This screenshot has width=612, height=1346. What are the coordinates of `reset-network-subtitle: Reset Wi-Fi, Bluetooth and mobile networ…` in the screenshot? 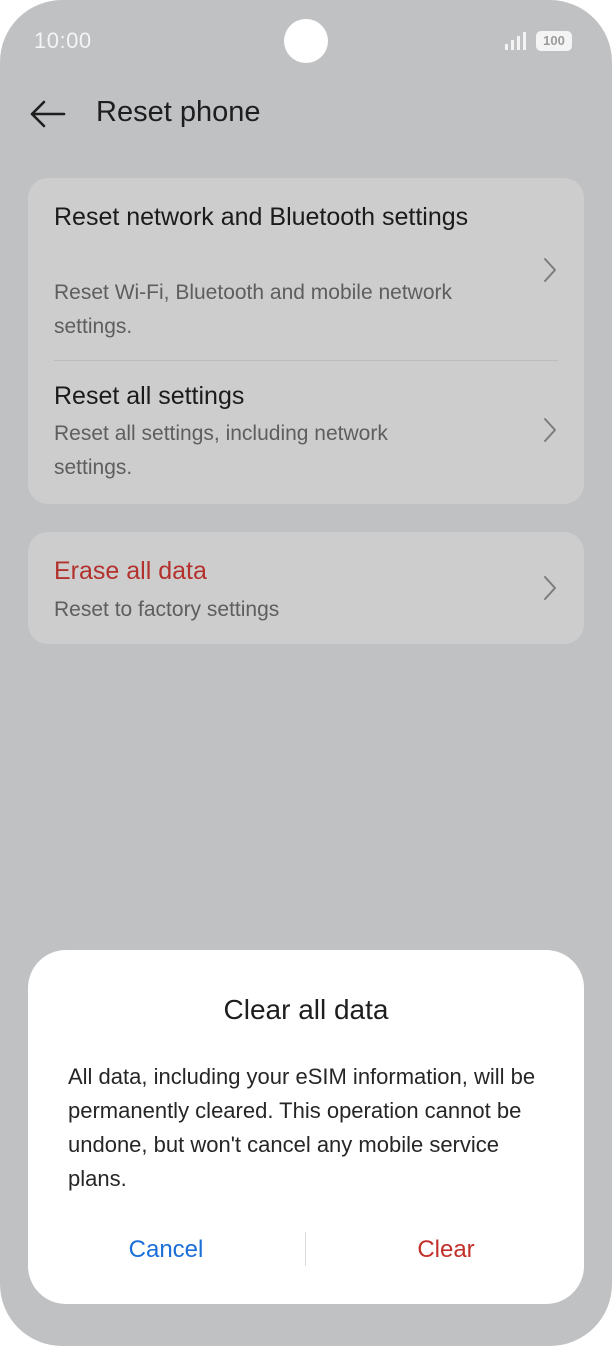 It's located at (253, 309).